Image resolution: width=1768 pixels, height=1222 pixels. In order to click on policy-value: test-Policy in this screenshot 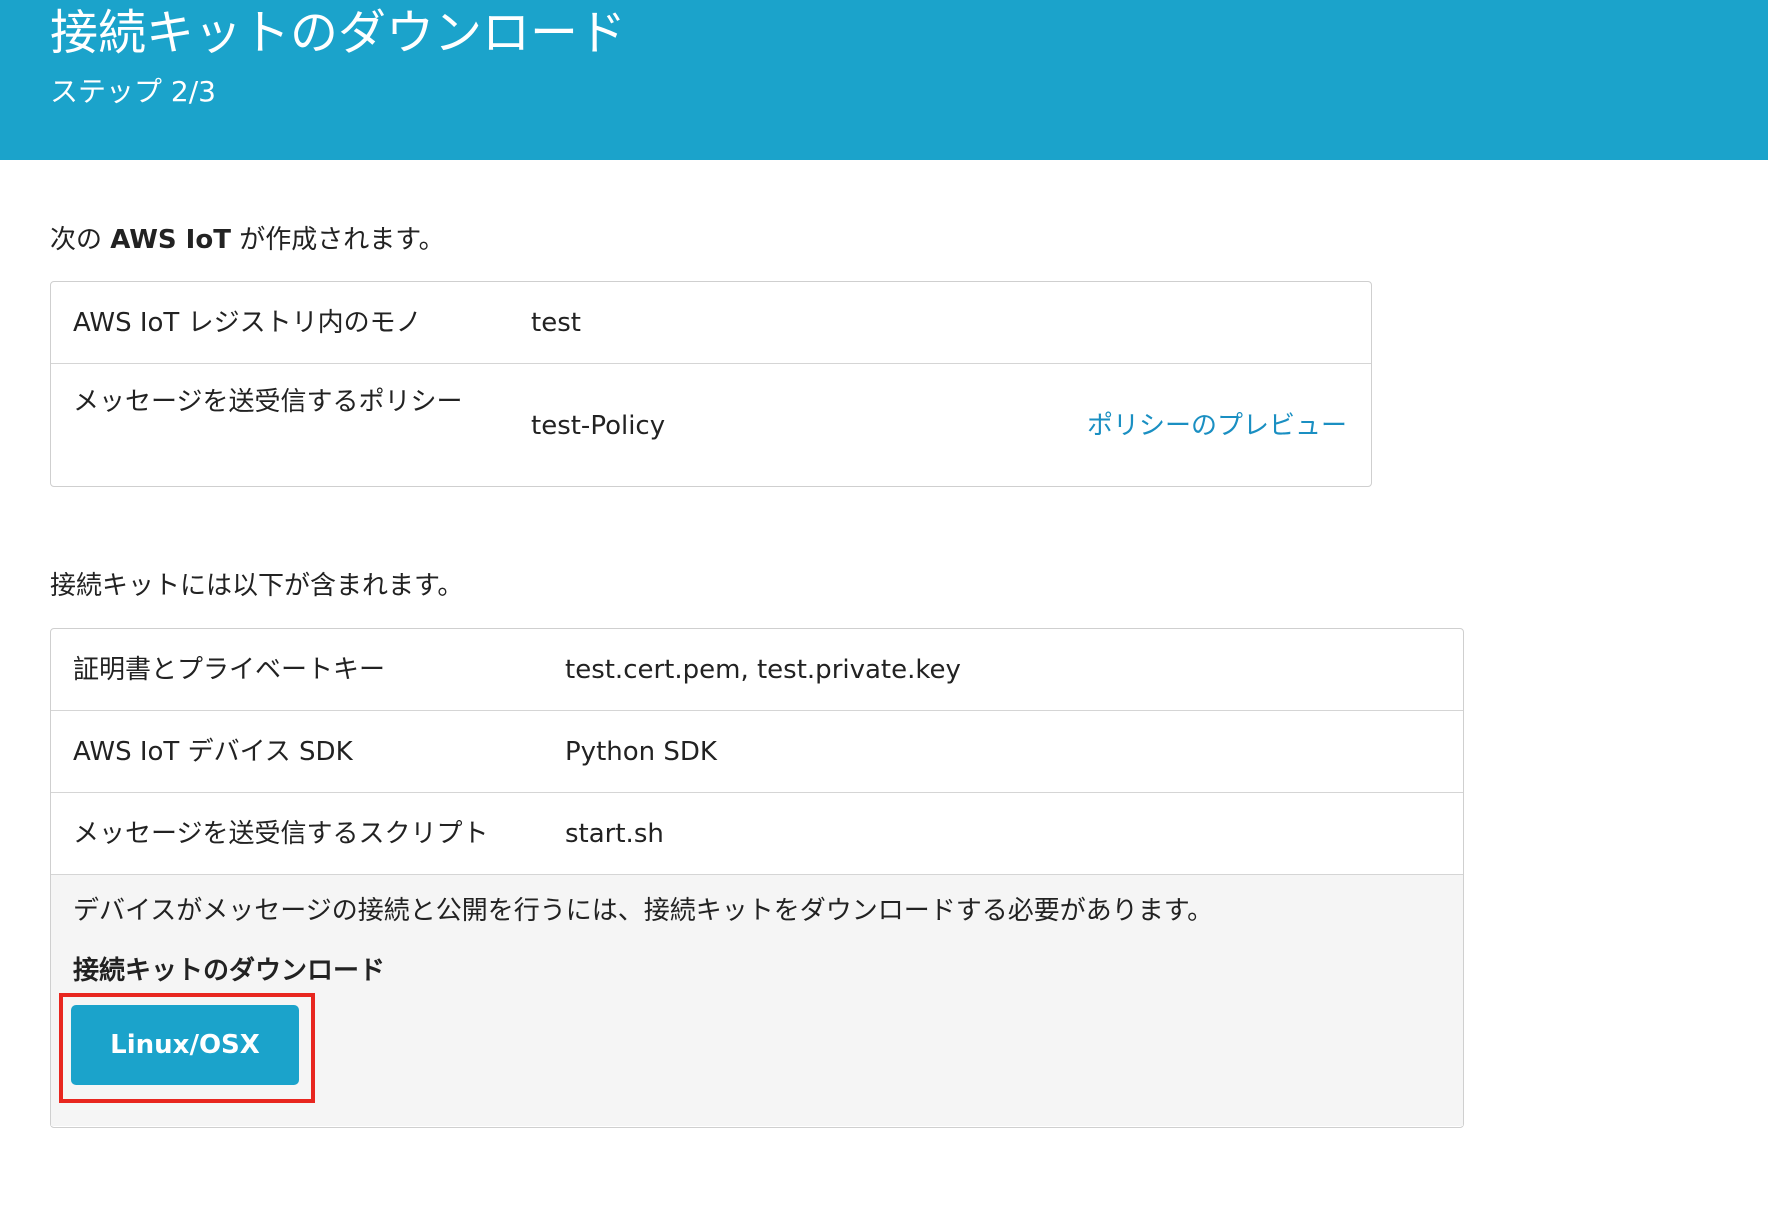, I will do `click(598, 426)`.